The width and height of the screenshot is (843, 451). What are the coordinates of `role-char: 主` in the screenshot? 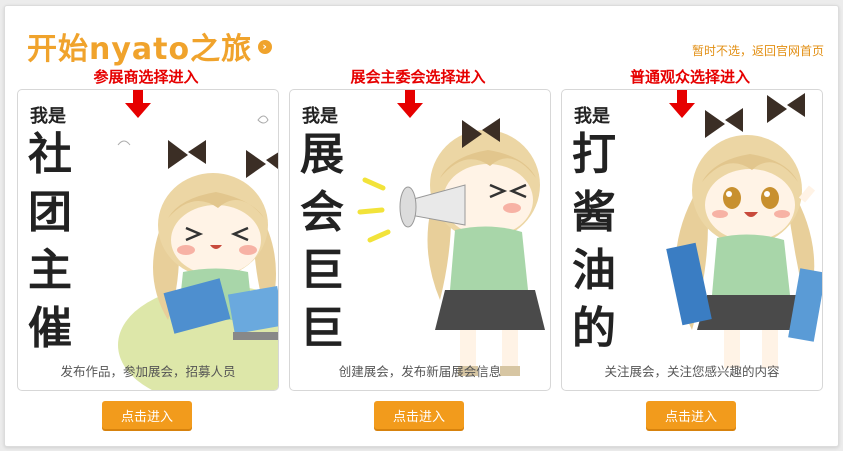 It's located at (50, 270).